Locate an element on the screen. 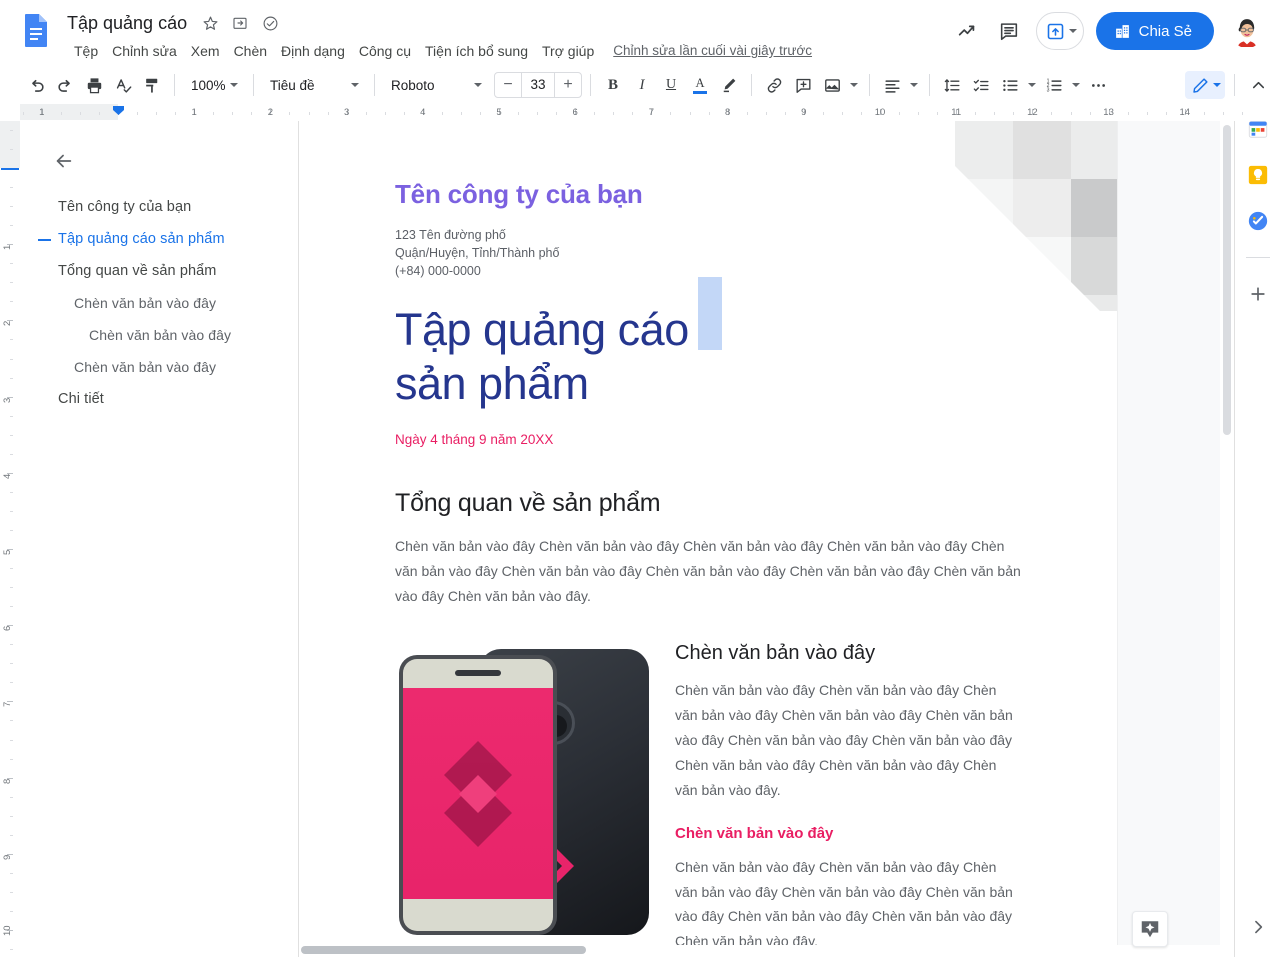  smartphone-product-illustration is located at coordinates (524, 792).